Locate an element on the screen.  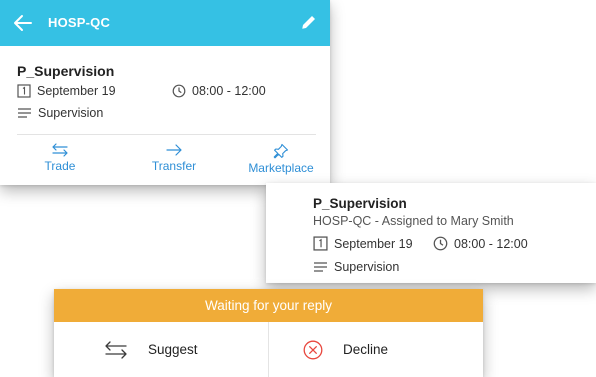
close-circle-icon is located at coordinates (313, 349).